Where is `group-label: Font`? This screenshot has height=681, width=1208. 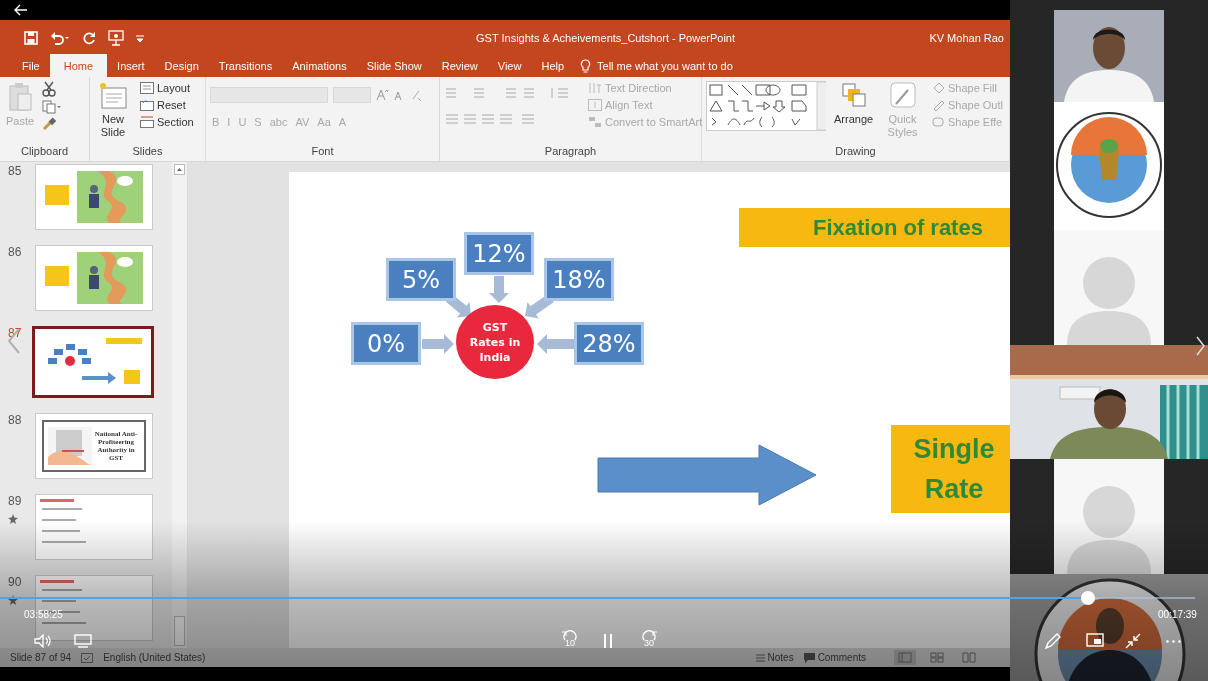 group-label: Font is located at coordinates (322, 151).